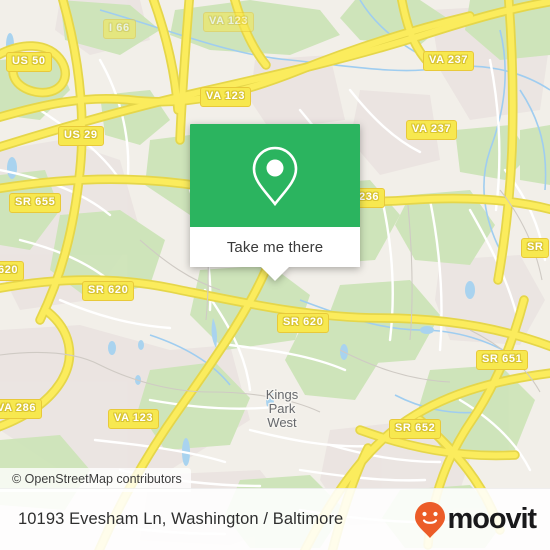 The height and width of the screenshot is (550, 550). Describe the element at coordinates (226, 97) in the screenshot. I see `road-shield-va-123-m: VA 123` at that location.